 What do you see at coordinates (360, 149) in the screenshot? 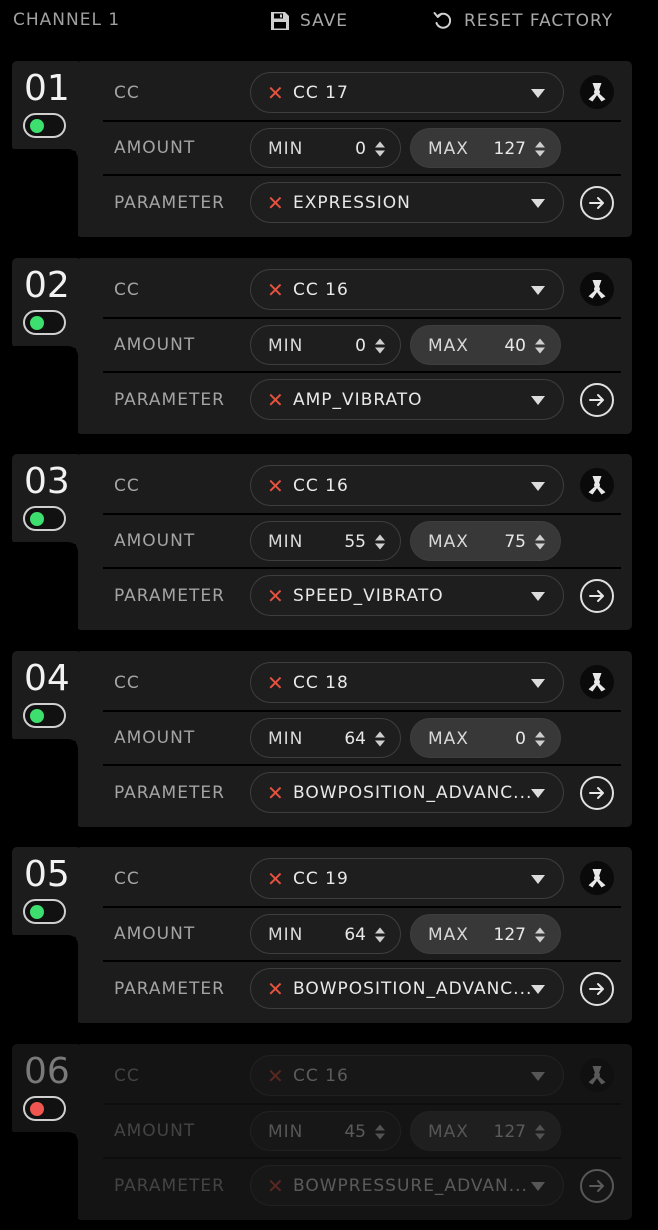
I see `min-value: 0` at bounding box center [360, 149].